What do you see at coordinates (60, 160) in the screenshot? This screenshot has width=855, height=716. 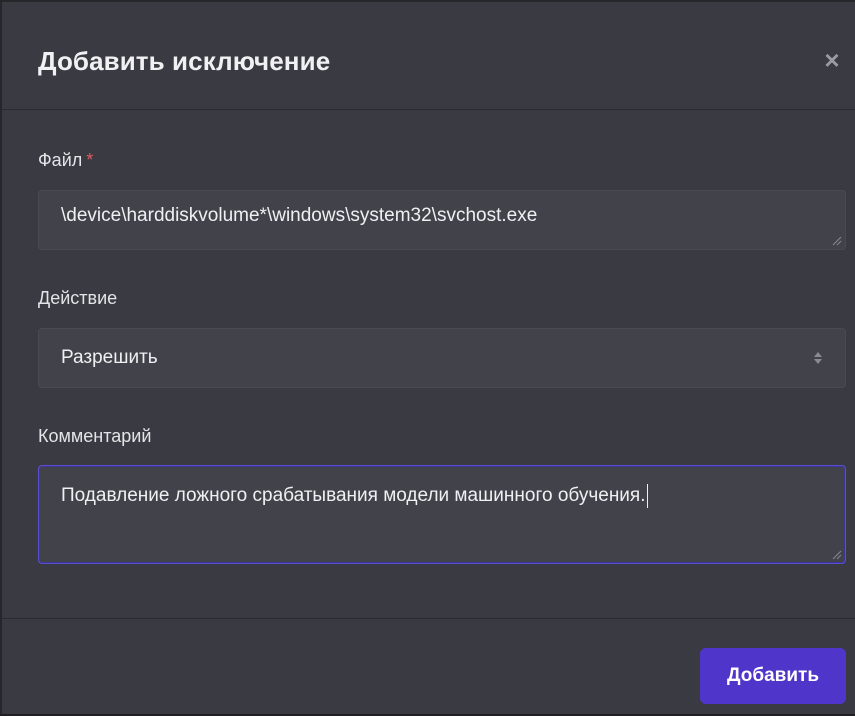 I see `file-label-text: Файл` at bounding box center [60, 160].